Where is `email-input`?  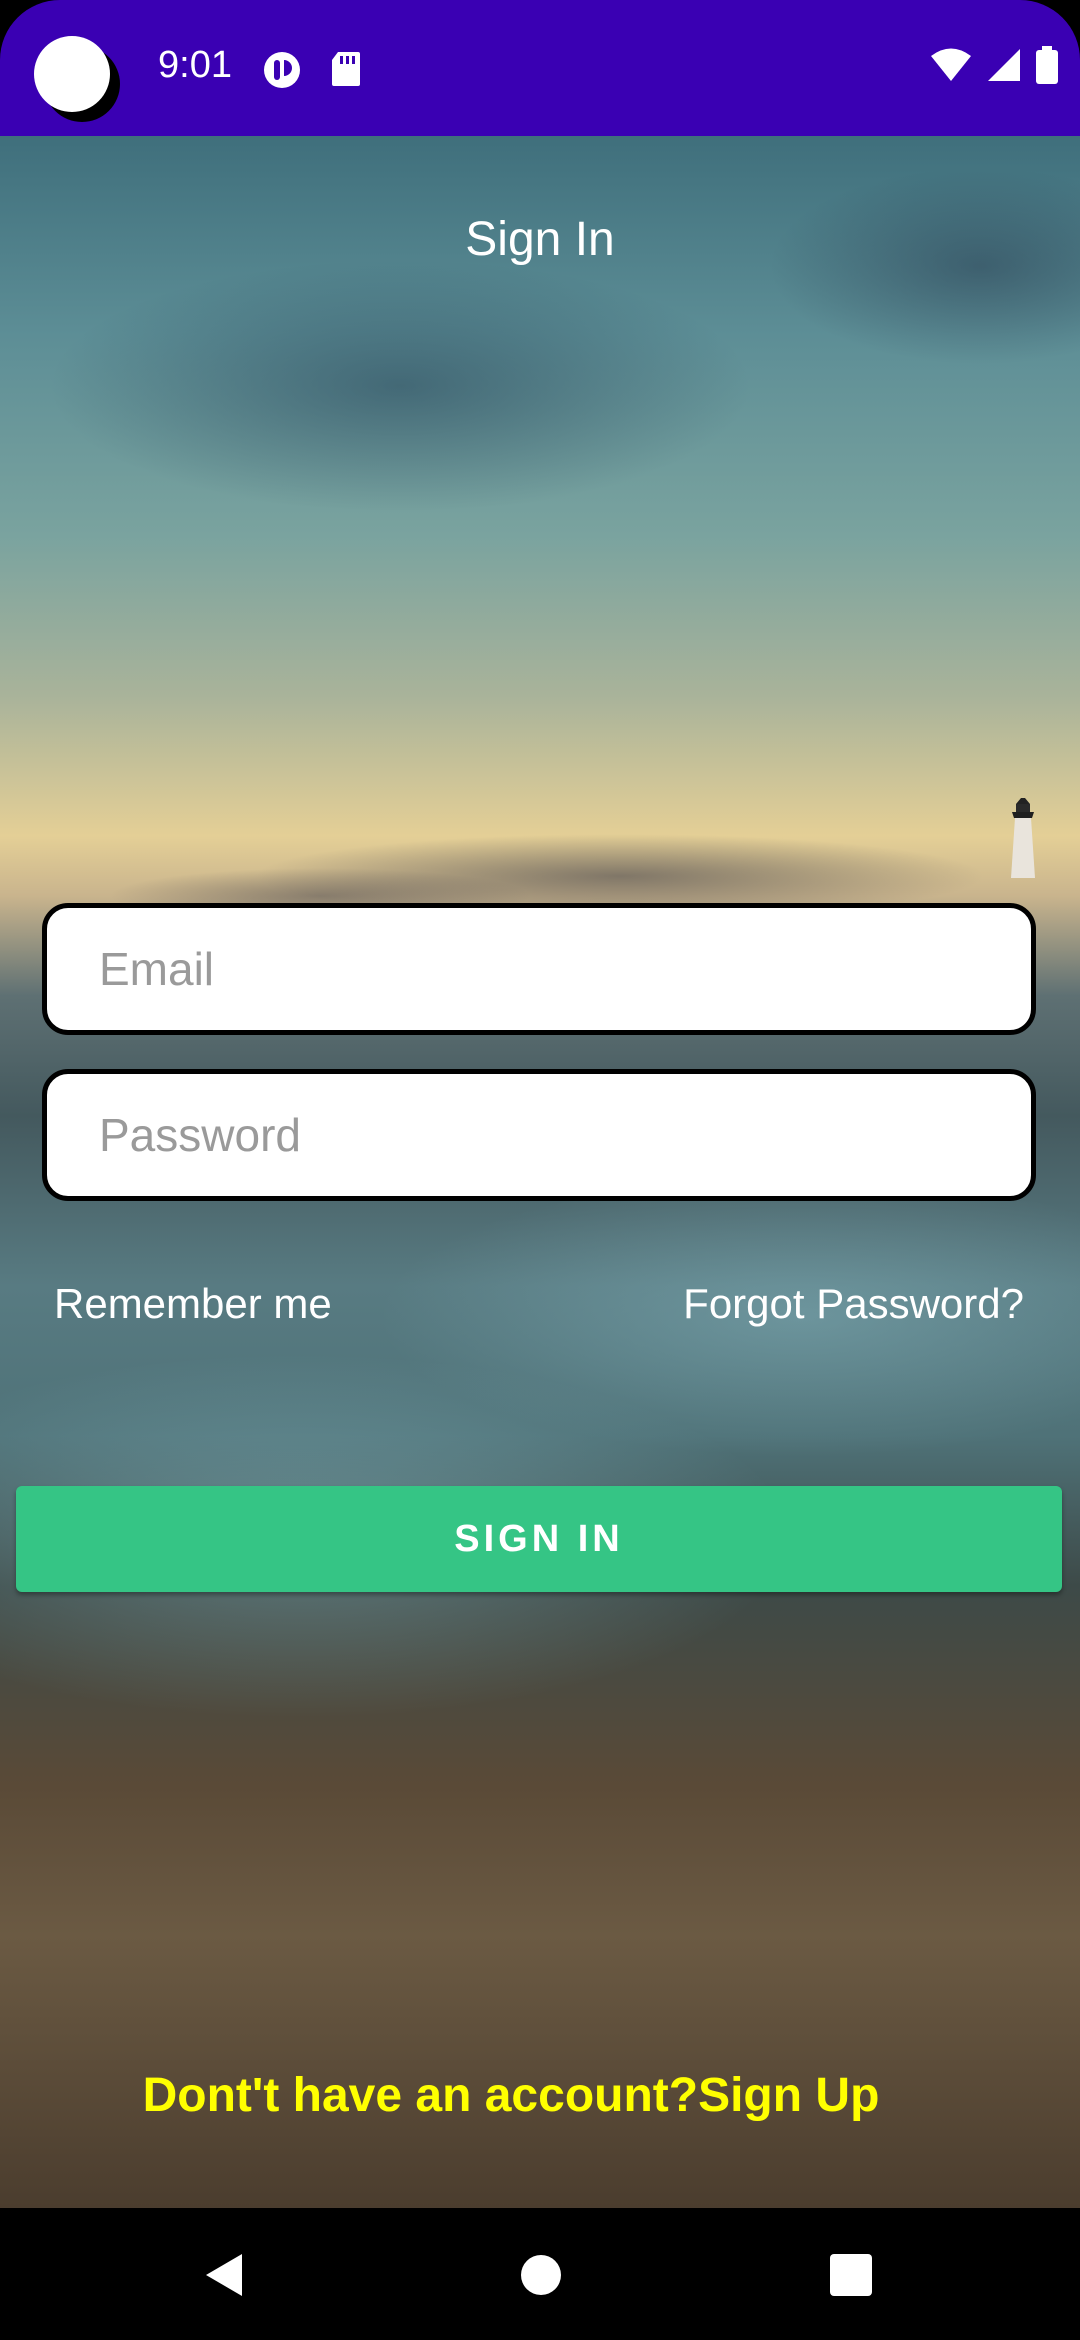
email-input is located at coordinates (539, 969).